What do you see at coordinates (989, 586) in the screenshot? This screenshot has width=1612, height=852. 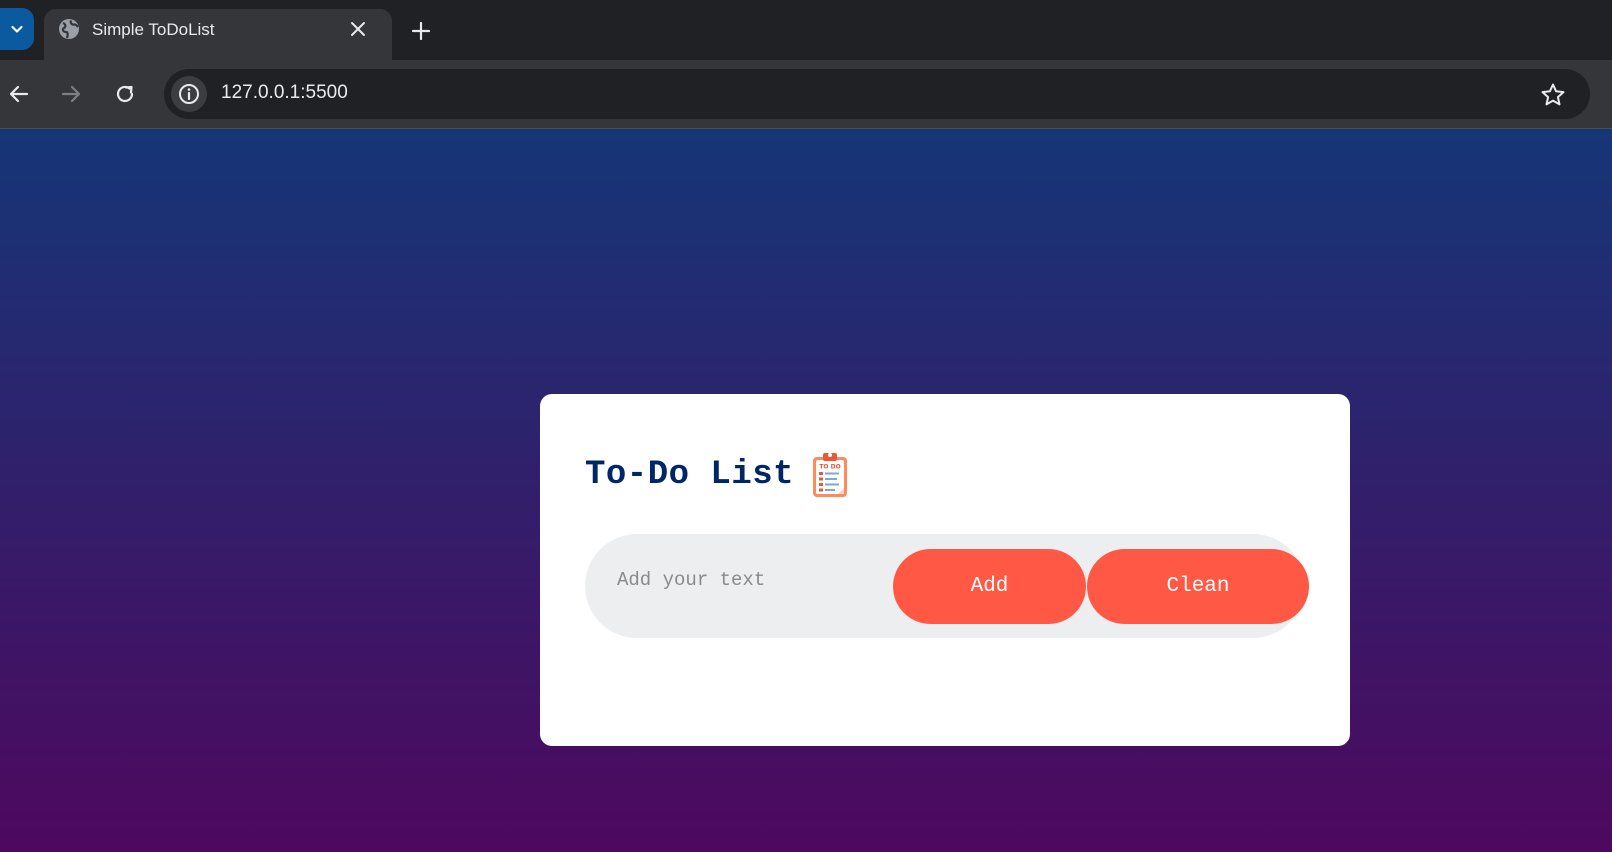 I see `add-button: Add` at bounding box center [989, 586].